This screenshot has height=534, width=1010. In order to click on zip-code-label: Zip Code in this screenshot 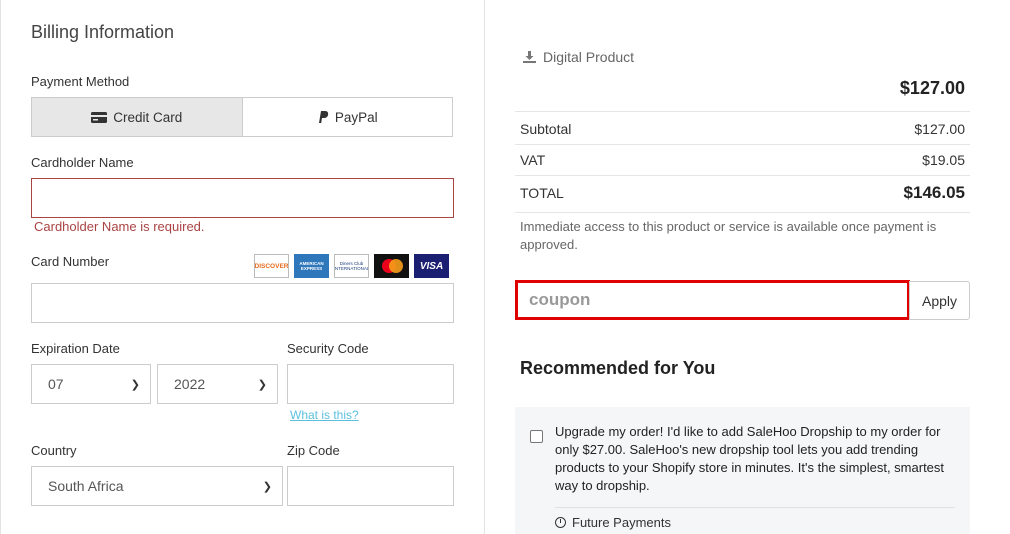, I will do `click(313, 450)`.